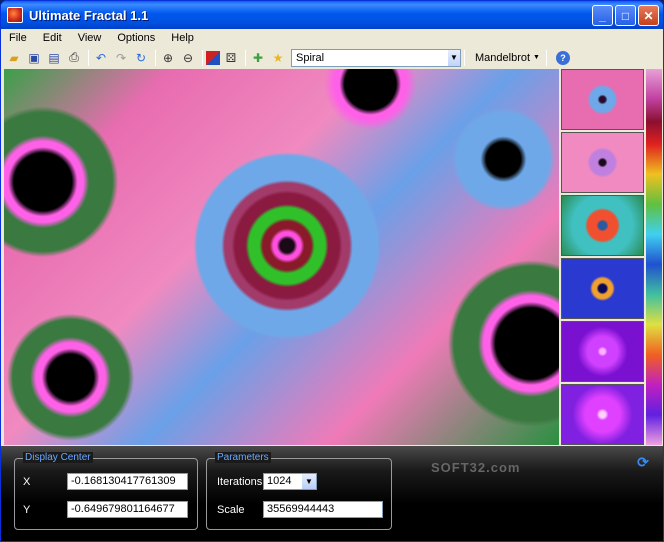  What do you see at coordinates (34, 58) in the screenshot?
I see `save-icon: ▣` at bounding box center [34, 58].